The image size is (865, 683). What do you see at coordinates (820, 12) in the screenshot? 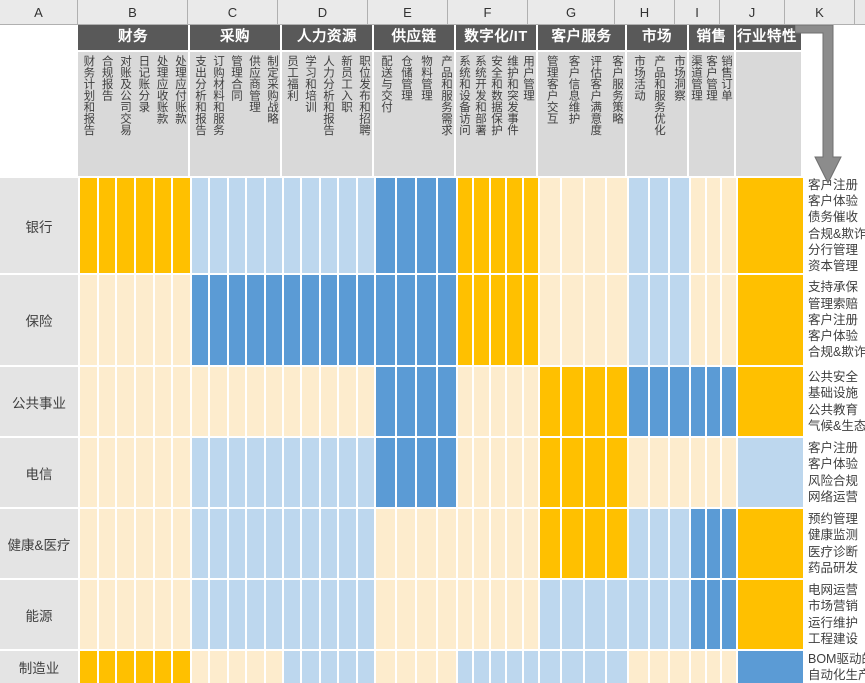
I see `column-letter-k: K` at bounding box center [820, 12].